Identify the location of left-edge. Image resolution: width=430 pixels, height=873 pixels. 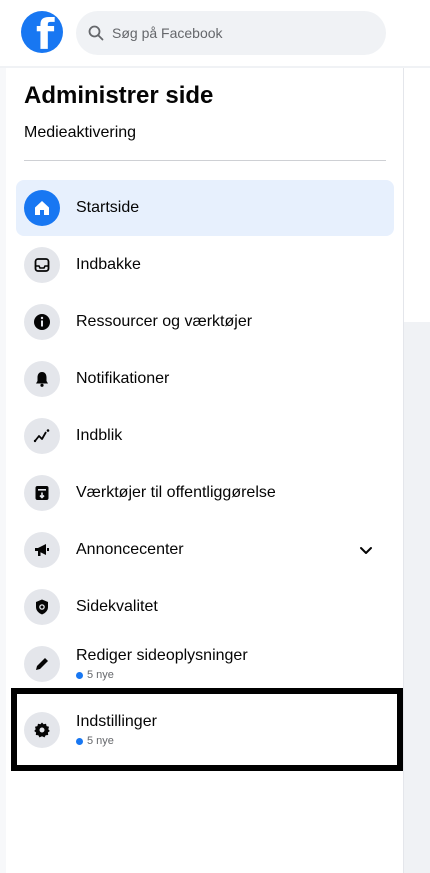
(3, 470).